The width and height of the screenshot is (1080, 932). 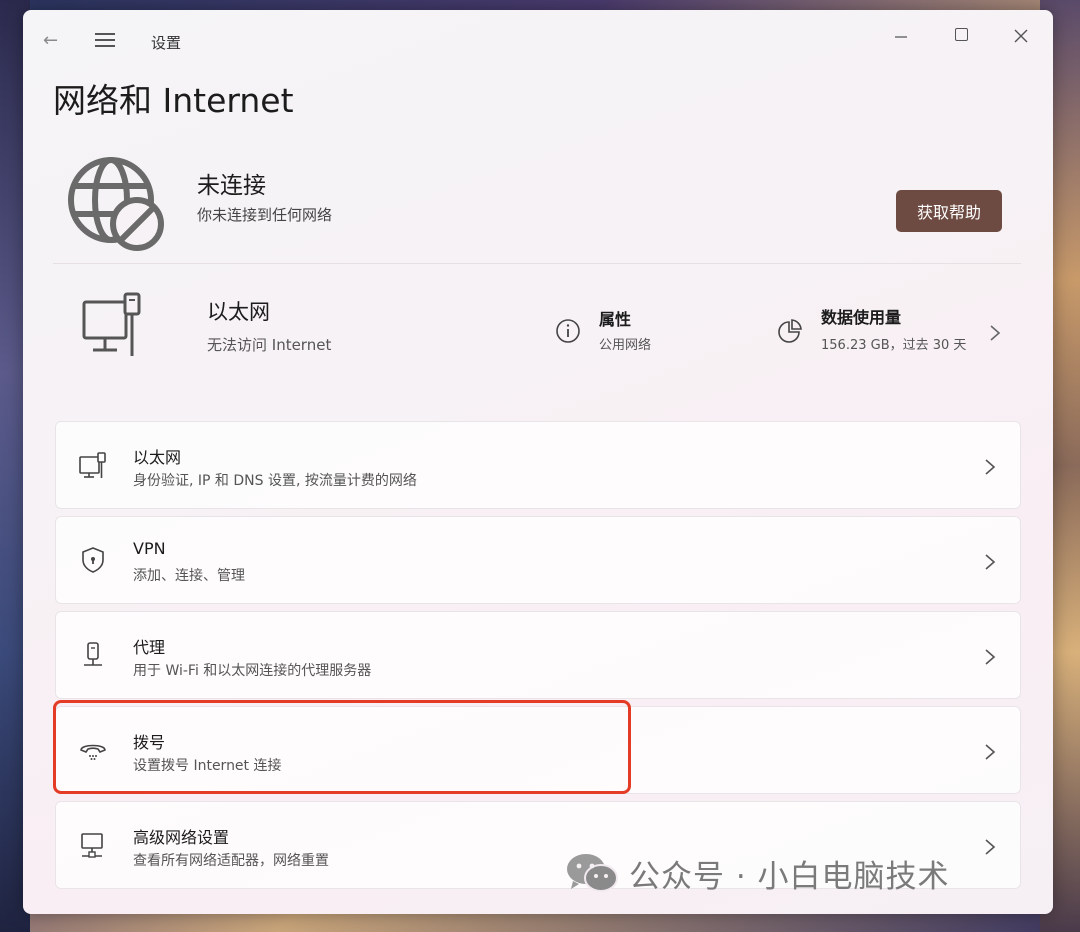 I want to click on ethernet-subtitle: 无法访问 Internet, so click(x=269, y=345).